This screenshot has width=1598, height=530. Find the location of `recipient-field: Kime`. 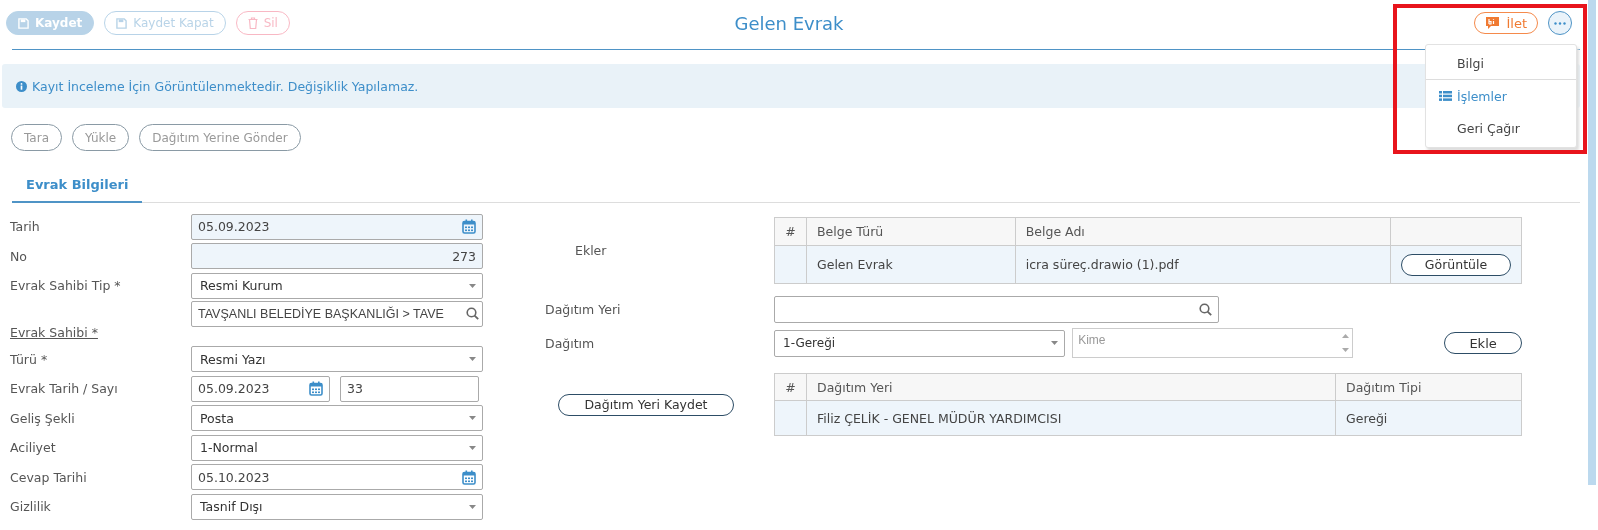

recipient-field: Kime is located at coordinates (1213, 343).